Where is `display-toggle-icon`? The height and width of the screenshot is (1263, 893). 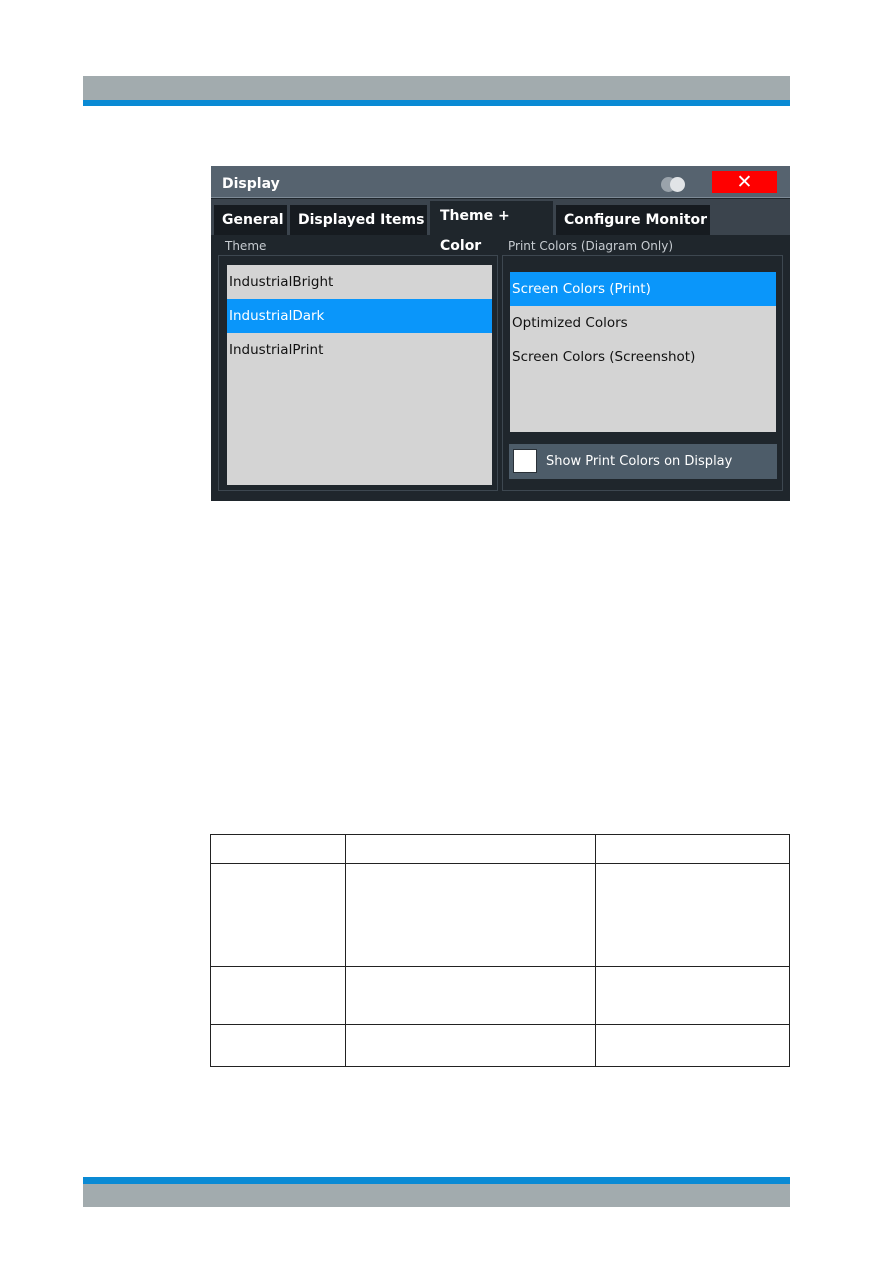
display-toggle-icon is located at coordinates (674, 184).